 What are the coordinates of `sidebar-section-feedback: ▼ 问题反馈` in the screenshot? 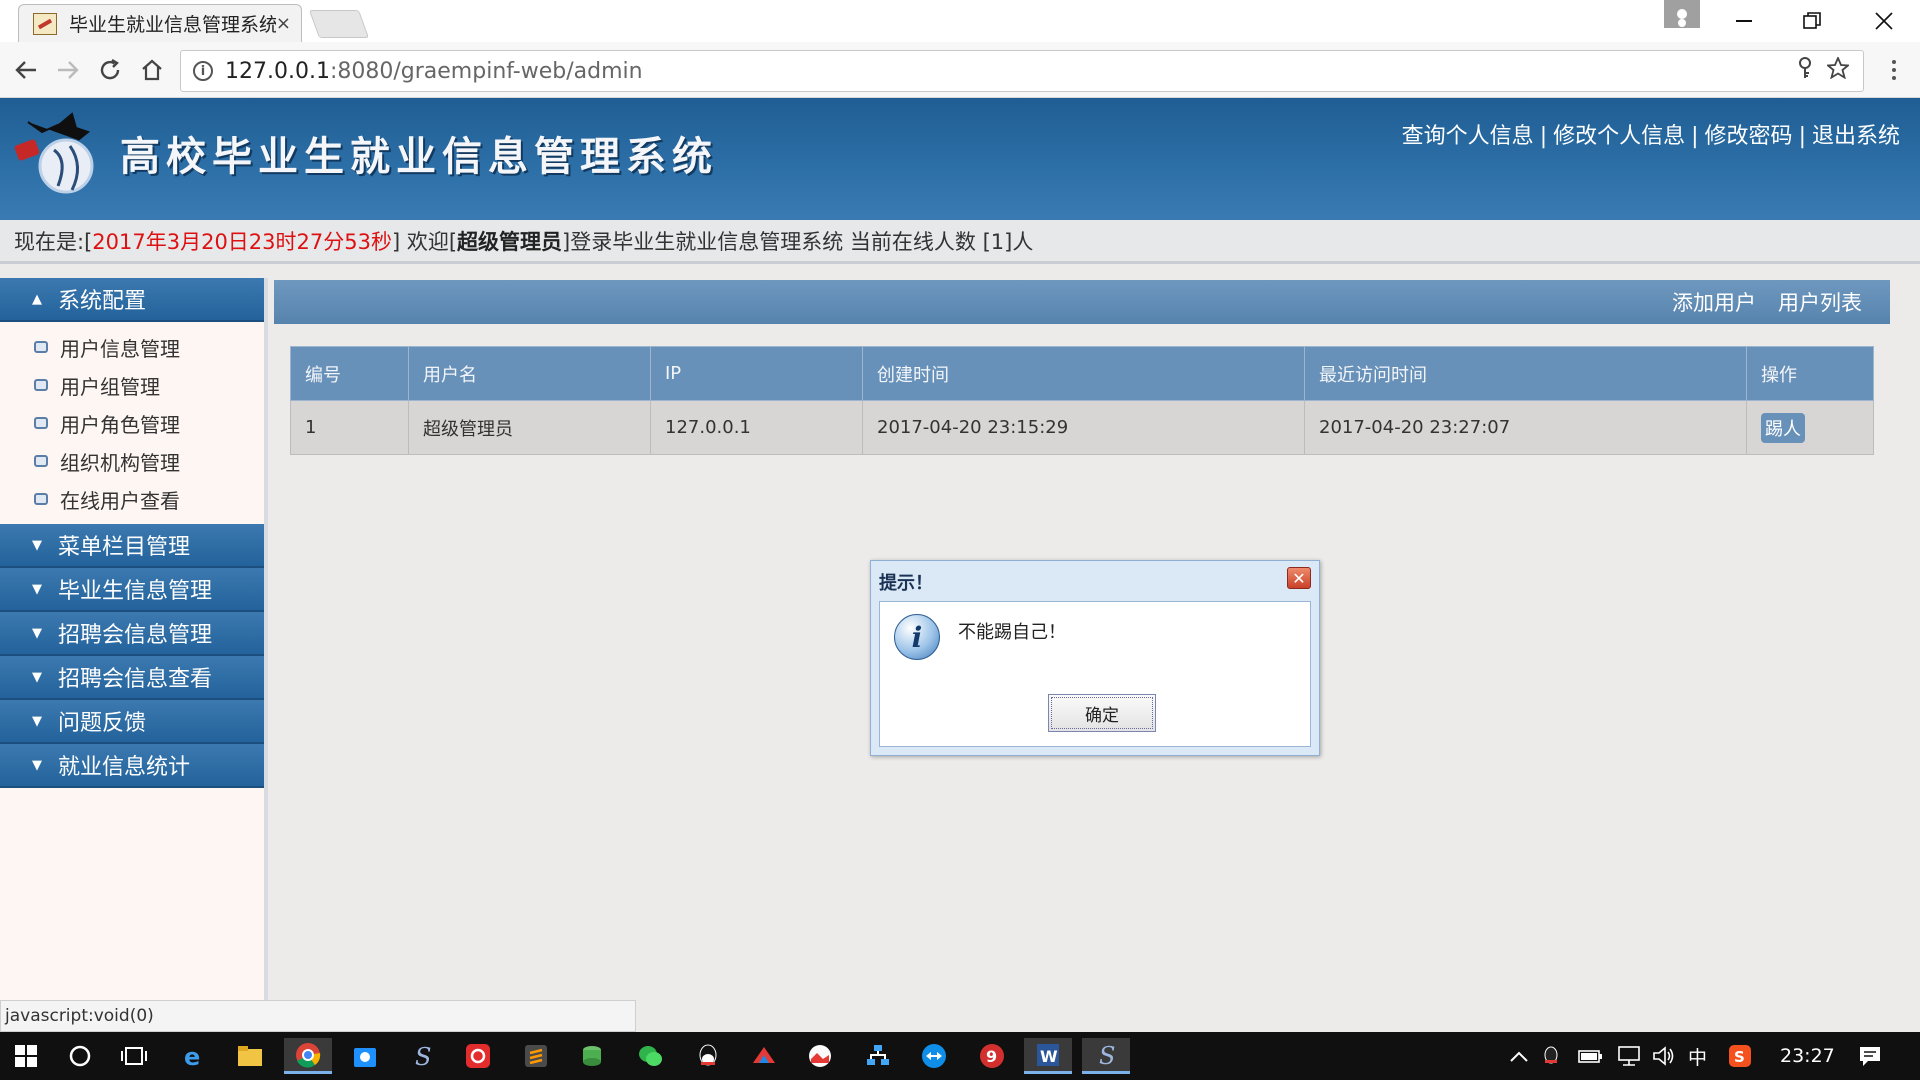 It's located at (132, 722).